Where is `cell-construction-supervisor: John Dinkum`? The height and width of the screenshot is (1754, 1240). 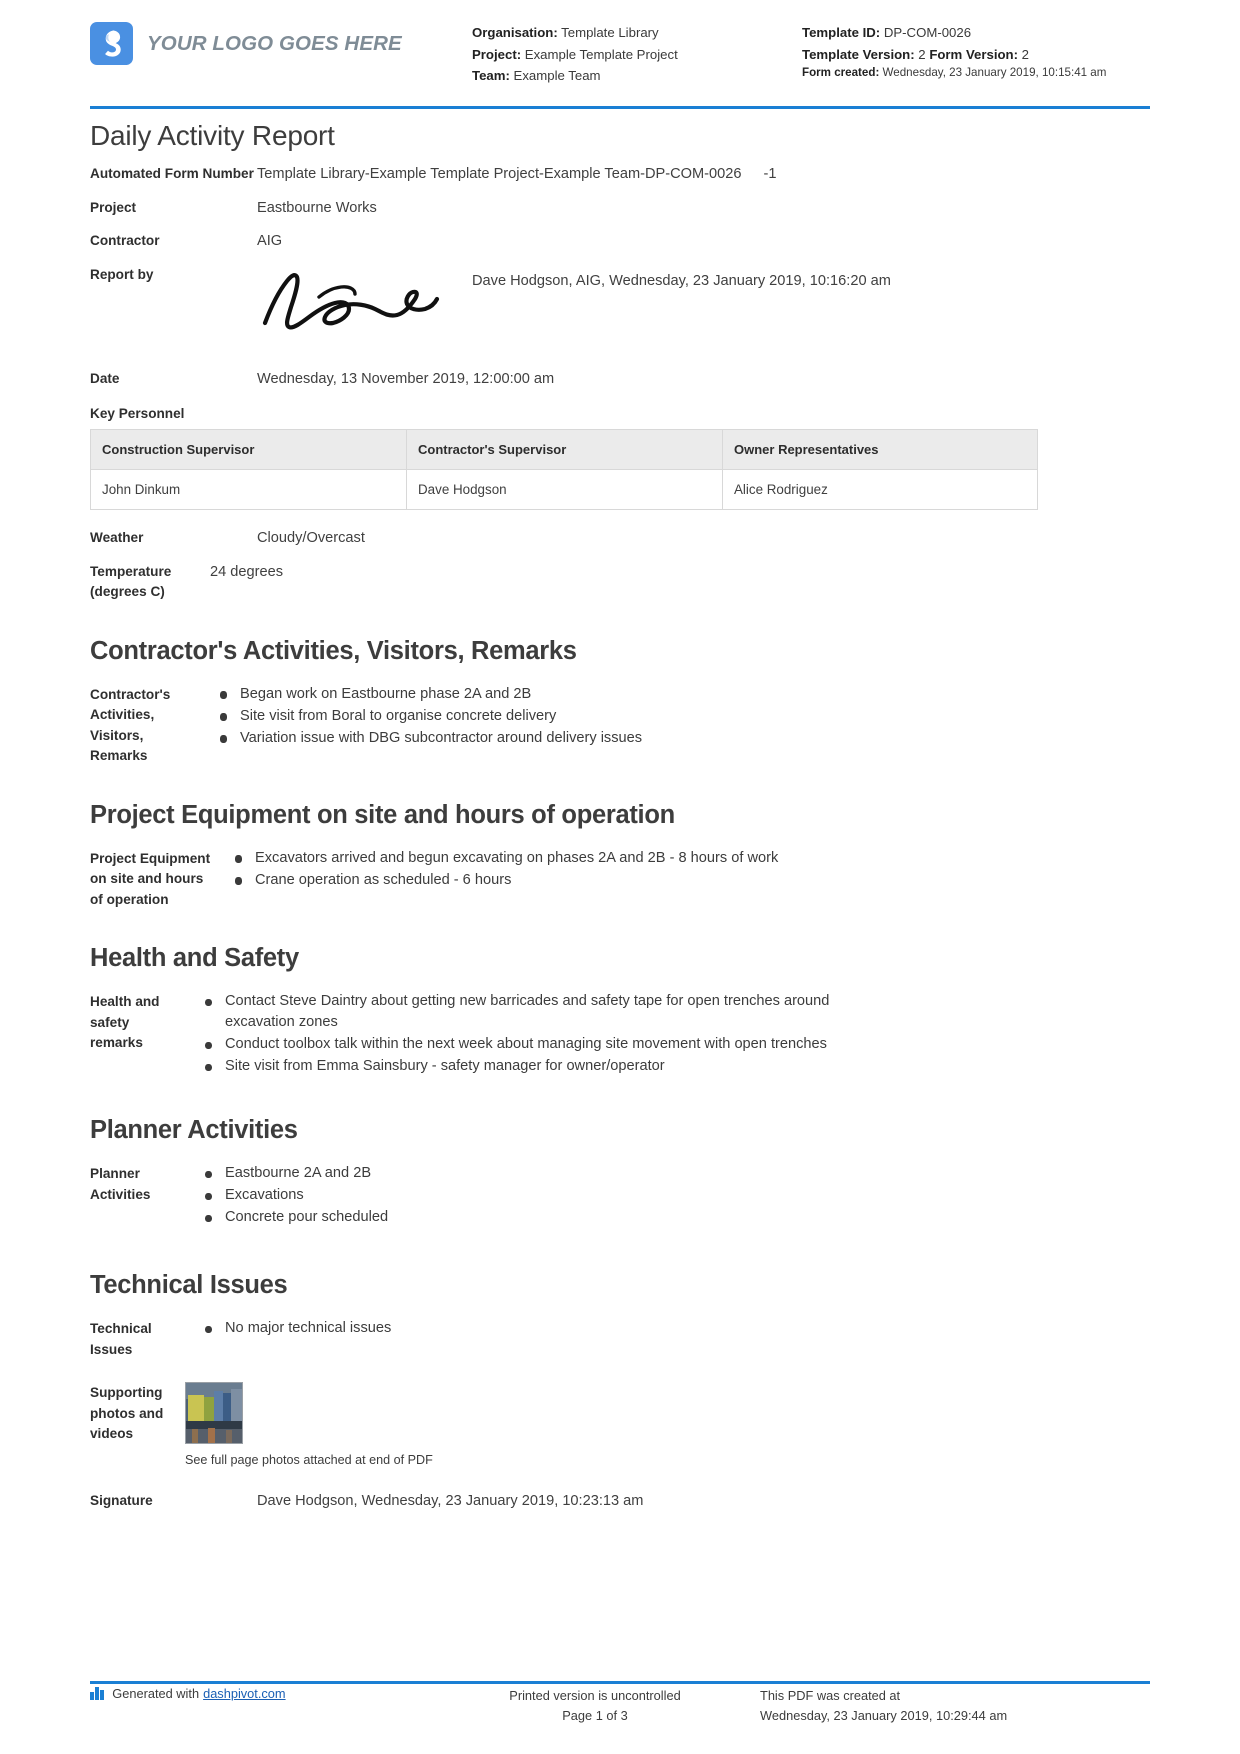 cell-construction-supervisor: John Dinkum is located at coordinates (248, 489).